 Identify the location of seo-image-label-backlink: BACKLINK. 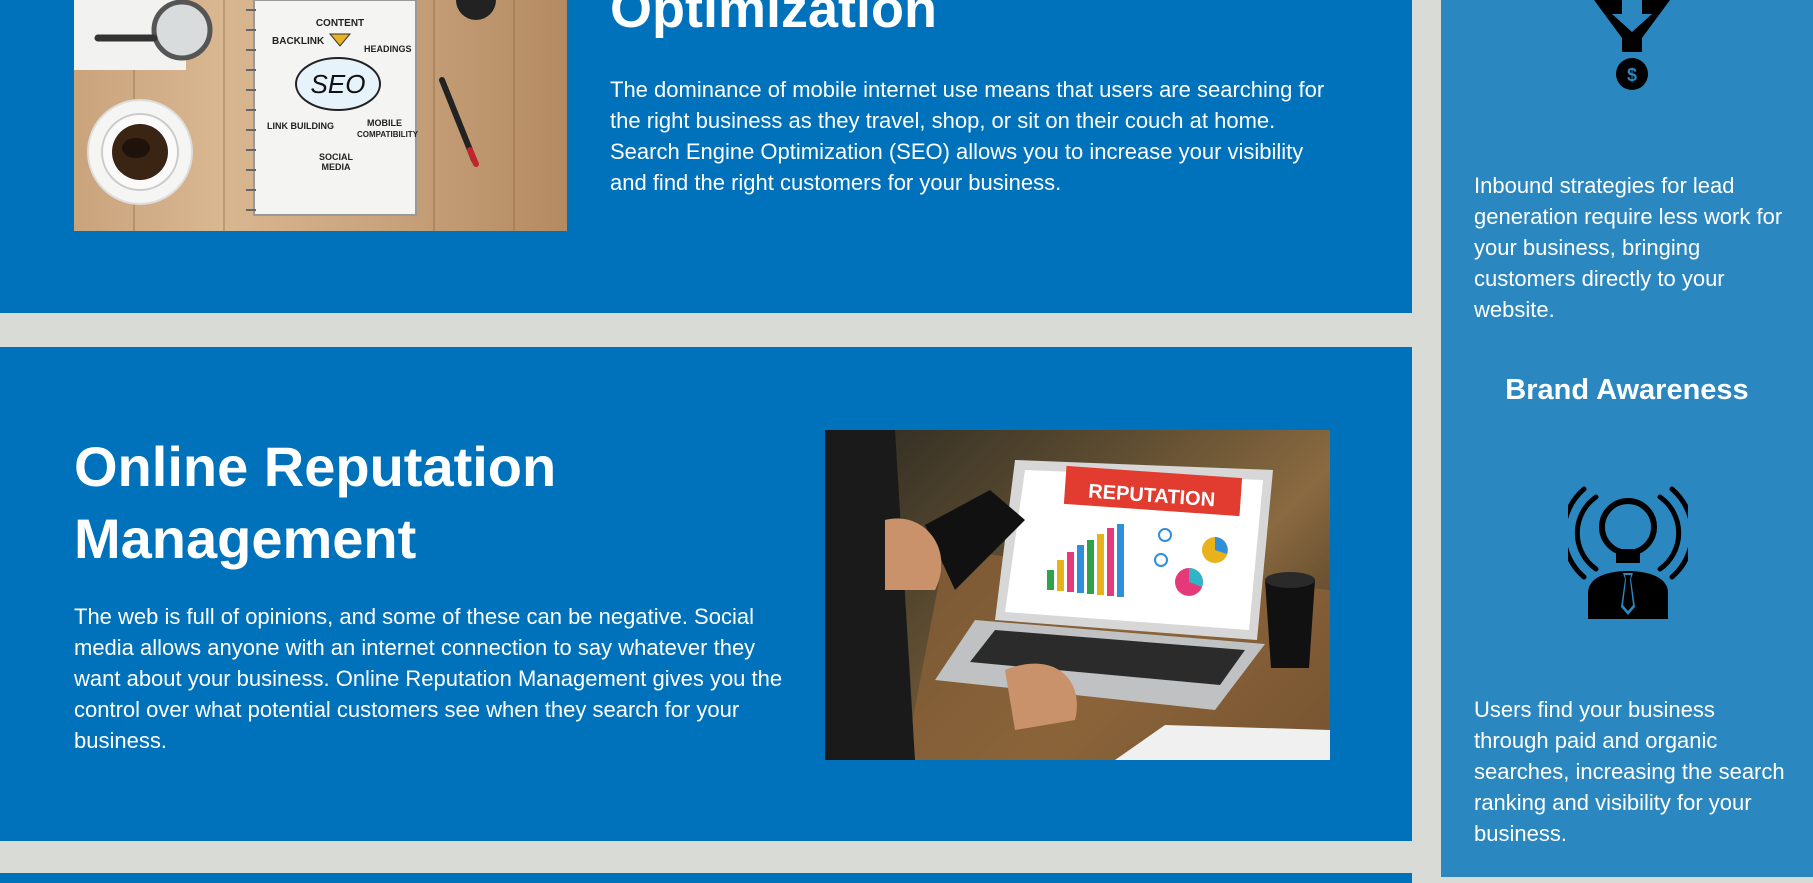
(298, 41).